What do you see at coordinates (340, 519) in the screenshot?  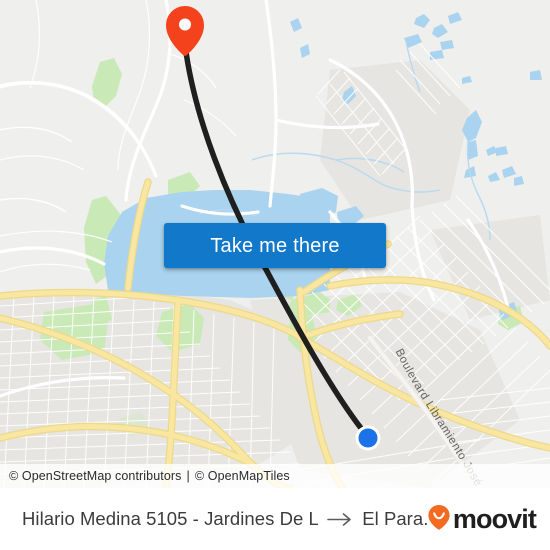 I see `arrow-right-icon` at bounding box center [340, 519].